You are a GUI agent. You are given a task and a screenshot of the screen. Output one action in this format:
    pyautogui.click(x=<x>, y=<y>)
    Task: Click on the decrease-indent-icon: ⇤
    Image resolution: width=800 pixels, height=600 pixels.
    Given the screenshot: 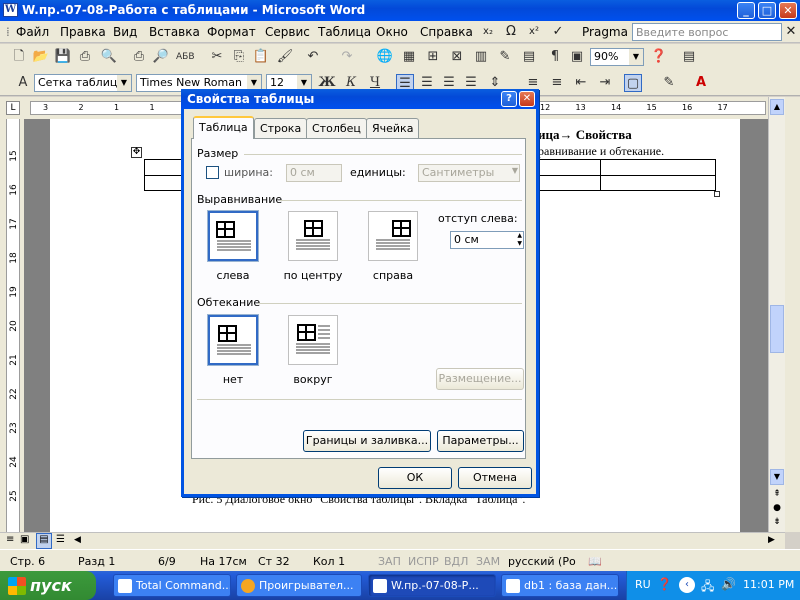 What is the action you would take?
    pyautogui.click(x=581, y=83)
    